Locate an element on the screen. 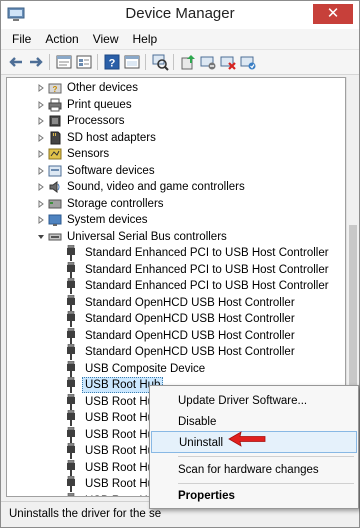 This screenshot has height=528, width=360. tree-category-usb: Universal Serial Bus controllers is located at coordinates (187, 237).